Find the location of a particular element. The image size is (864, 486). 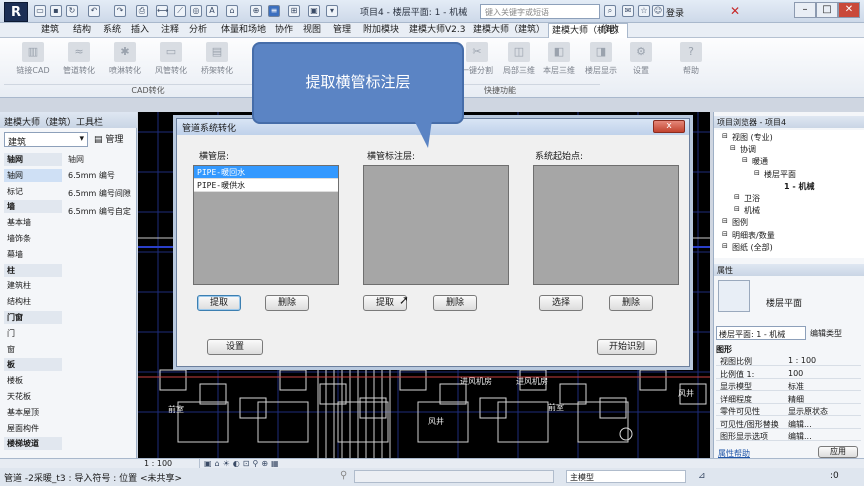

maximize-button: □ is located at coordinates (827, 10).